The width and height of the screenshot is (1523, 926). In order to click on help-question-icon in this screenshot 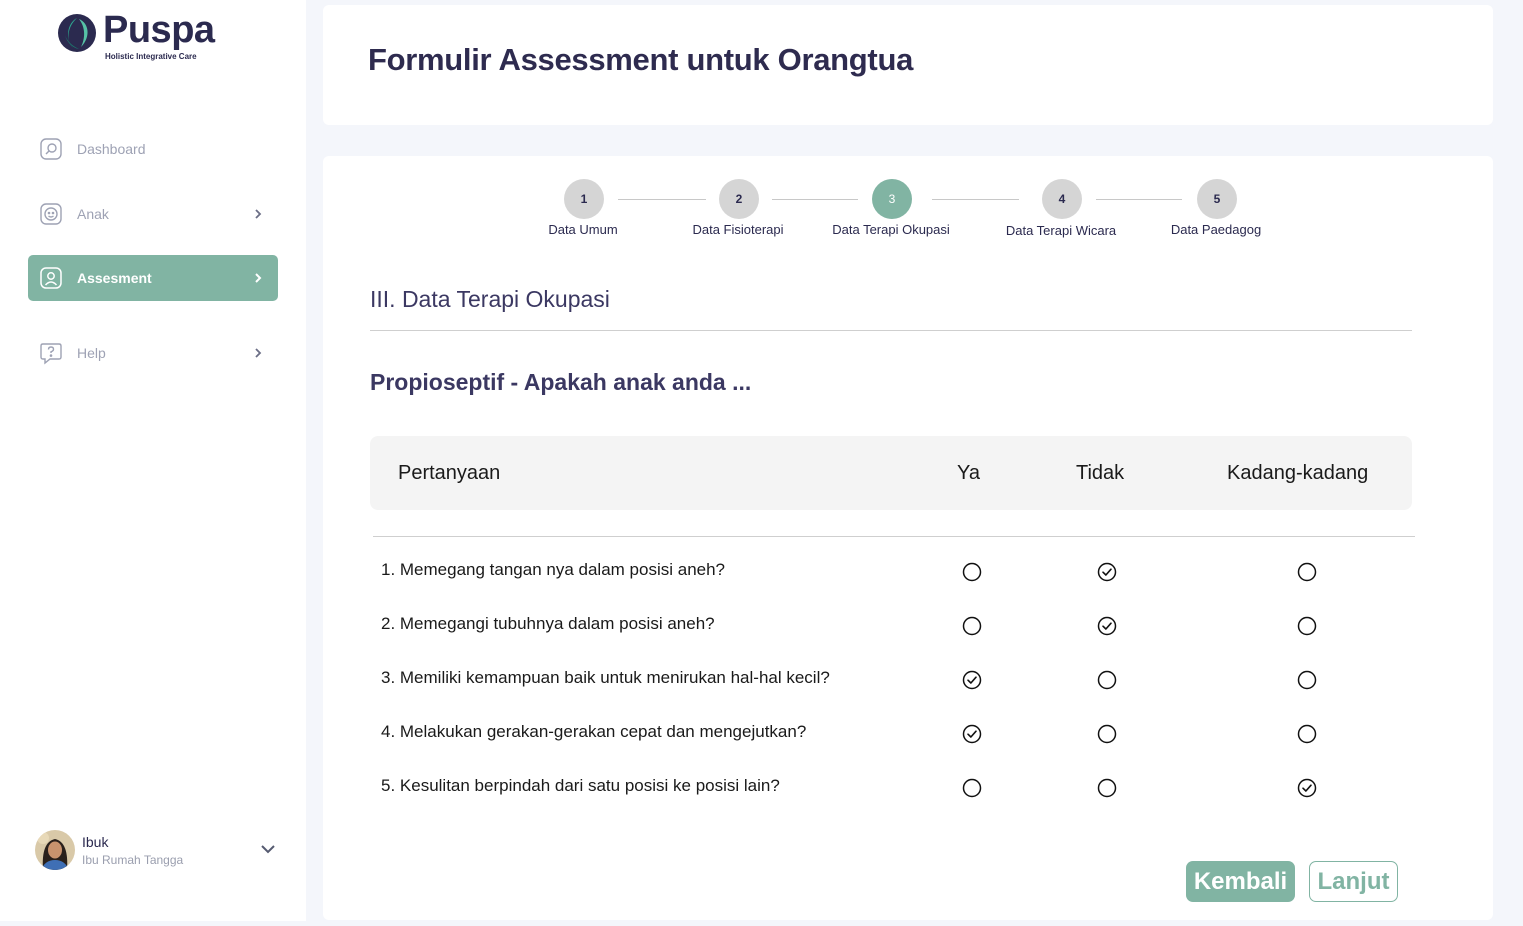, I will do `click(51, 353)`.